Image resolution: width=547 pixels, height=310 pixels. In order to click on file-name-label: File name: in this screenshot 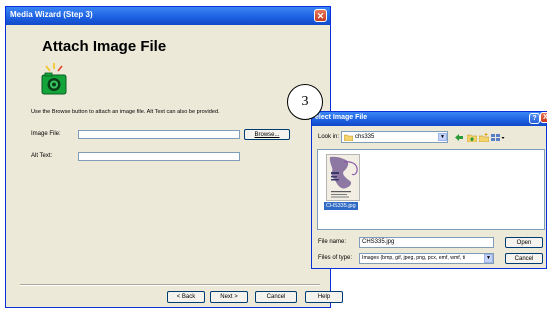, I will do `click(332, 242)`.